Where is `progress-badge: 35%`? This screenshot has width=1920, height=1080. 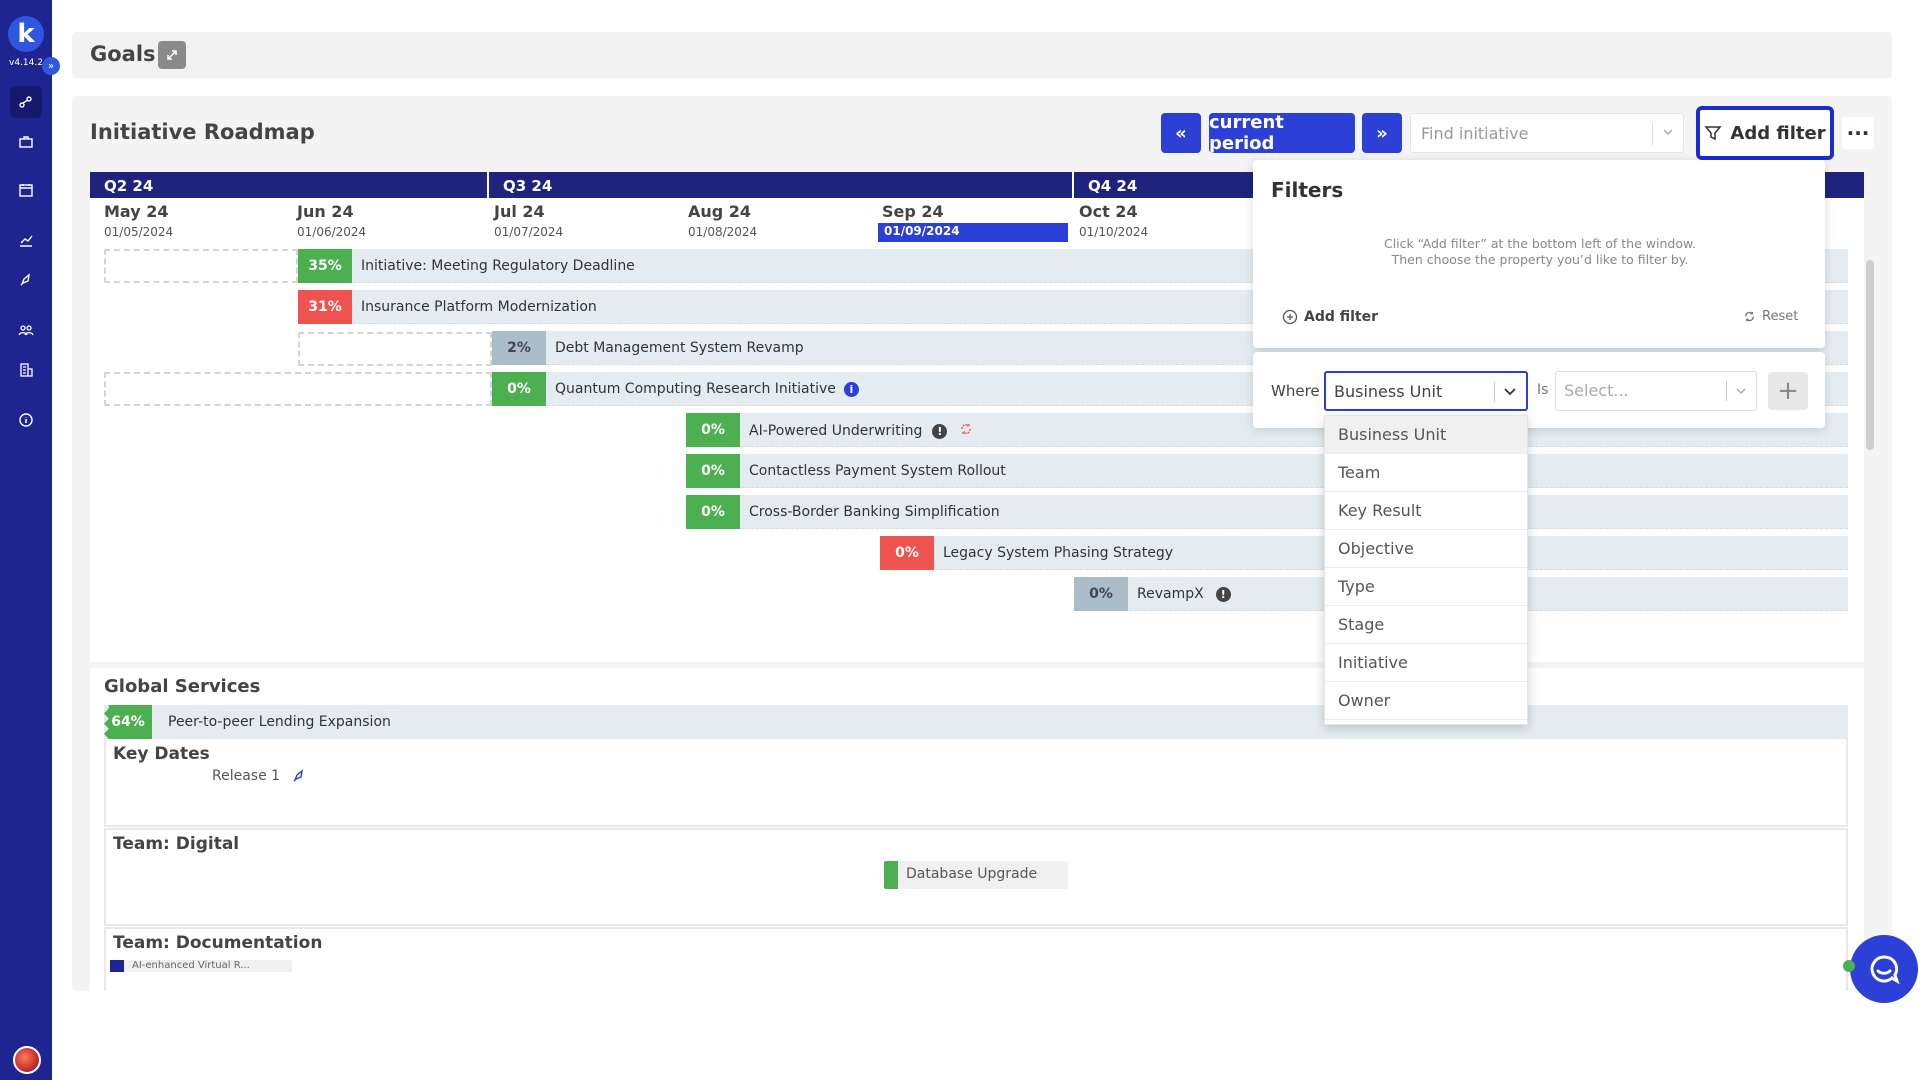
progress-badge: 35% is located at coordinates (325, 266).